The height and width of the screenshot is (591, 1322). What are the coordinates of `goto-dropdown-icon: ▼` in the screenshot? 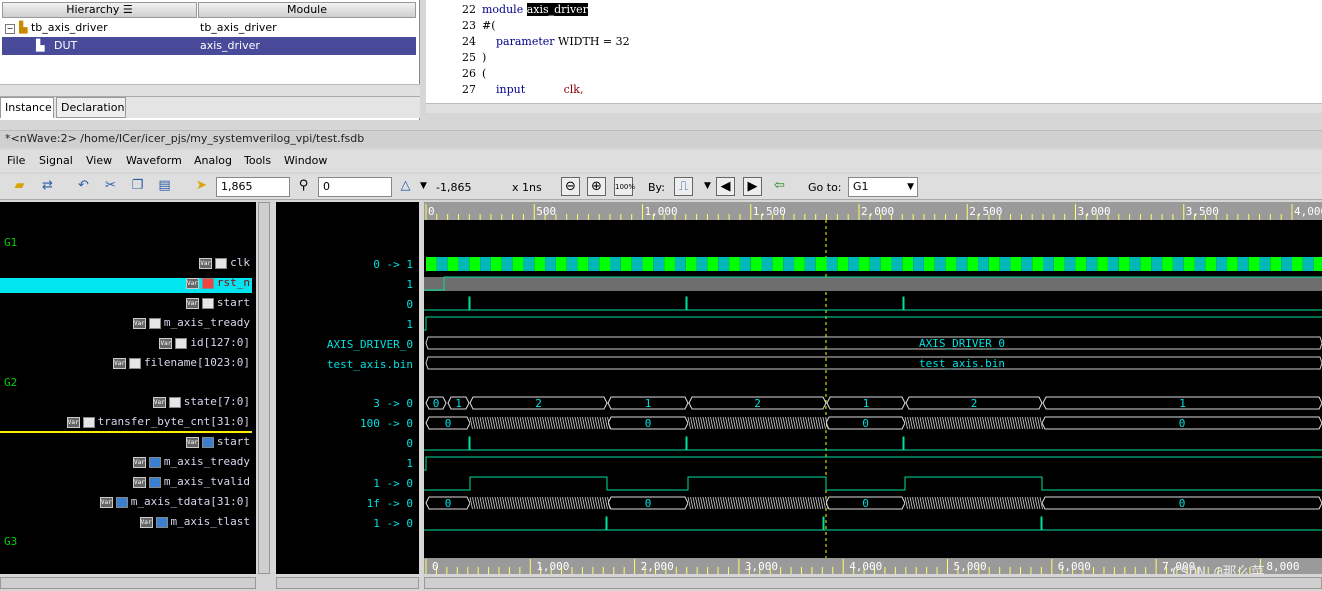 It's located at (910, 187).